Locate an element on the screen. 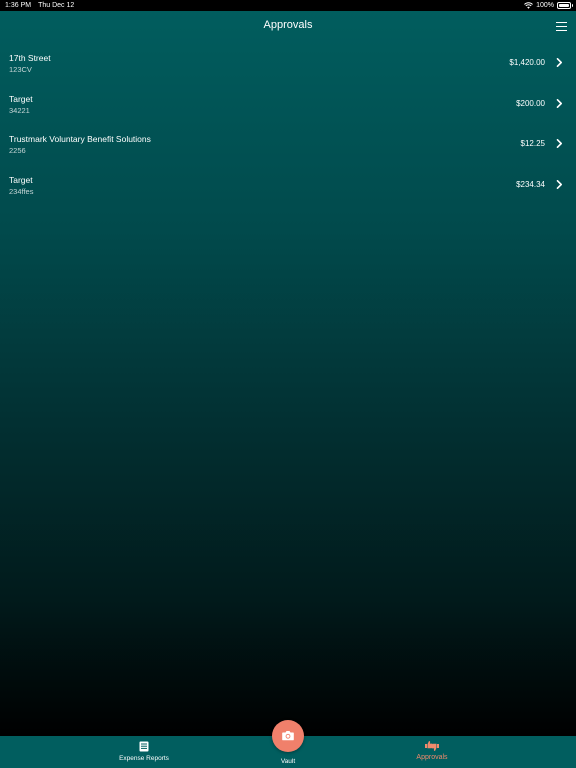  approval-row: 17th Street 123CV $1,420.00 is located at coordinates (288, 65).